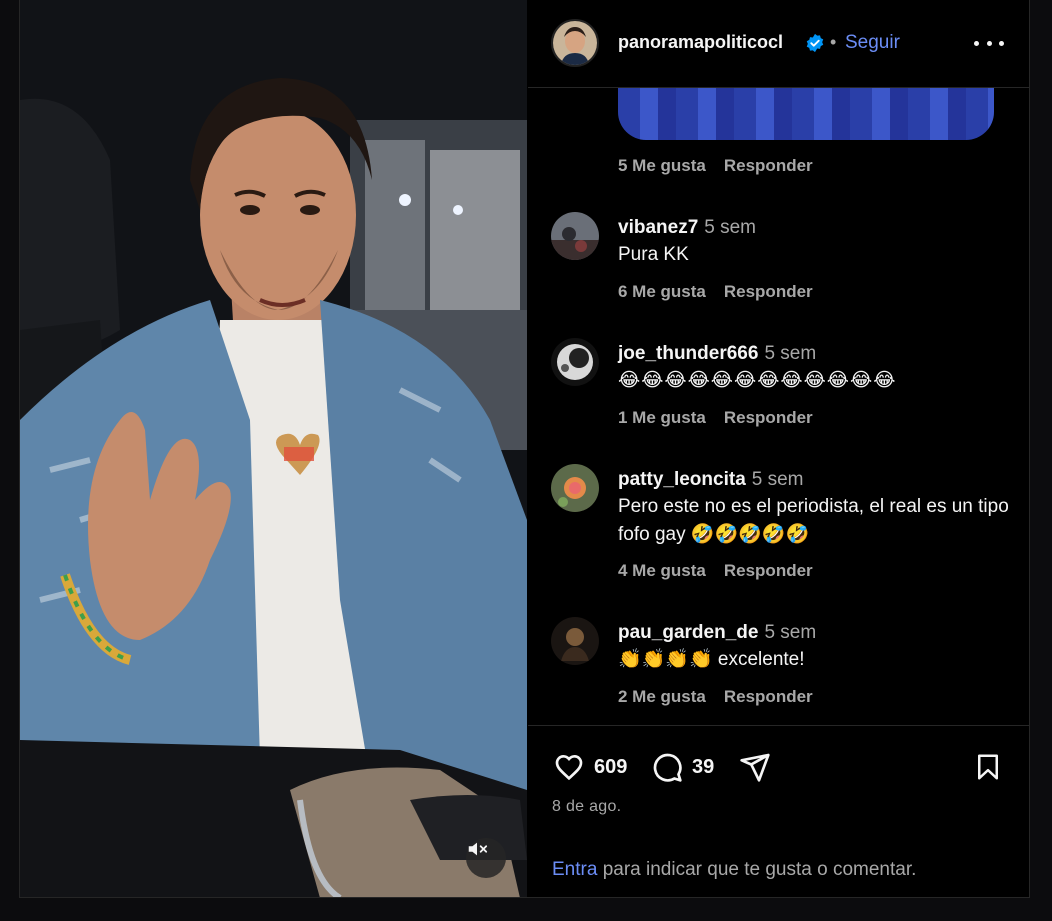 The image size is (1052, 921). What do you see at coordinates (589, 767) in the screenshot?
I see `like-button: 609` at bounding box center [589, 767].